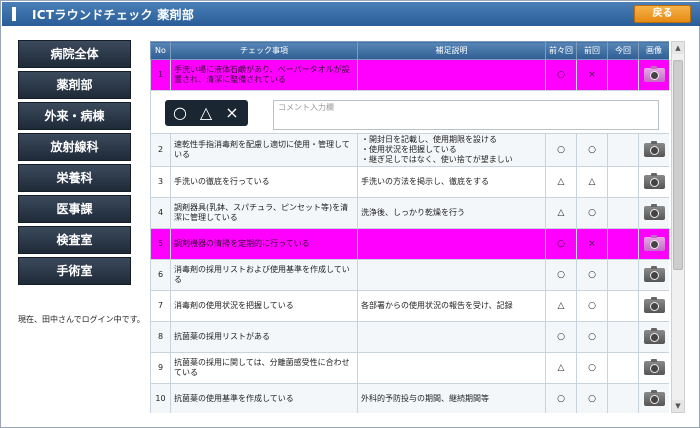 The image size is (700, 428). What do you see at coordinates (592, 182) in the screenshot?
I see `cell-prev-result: △` at bounding box center [592, 182].